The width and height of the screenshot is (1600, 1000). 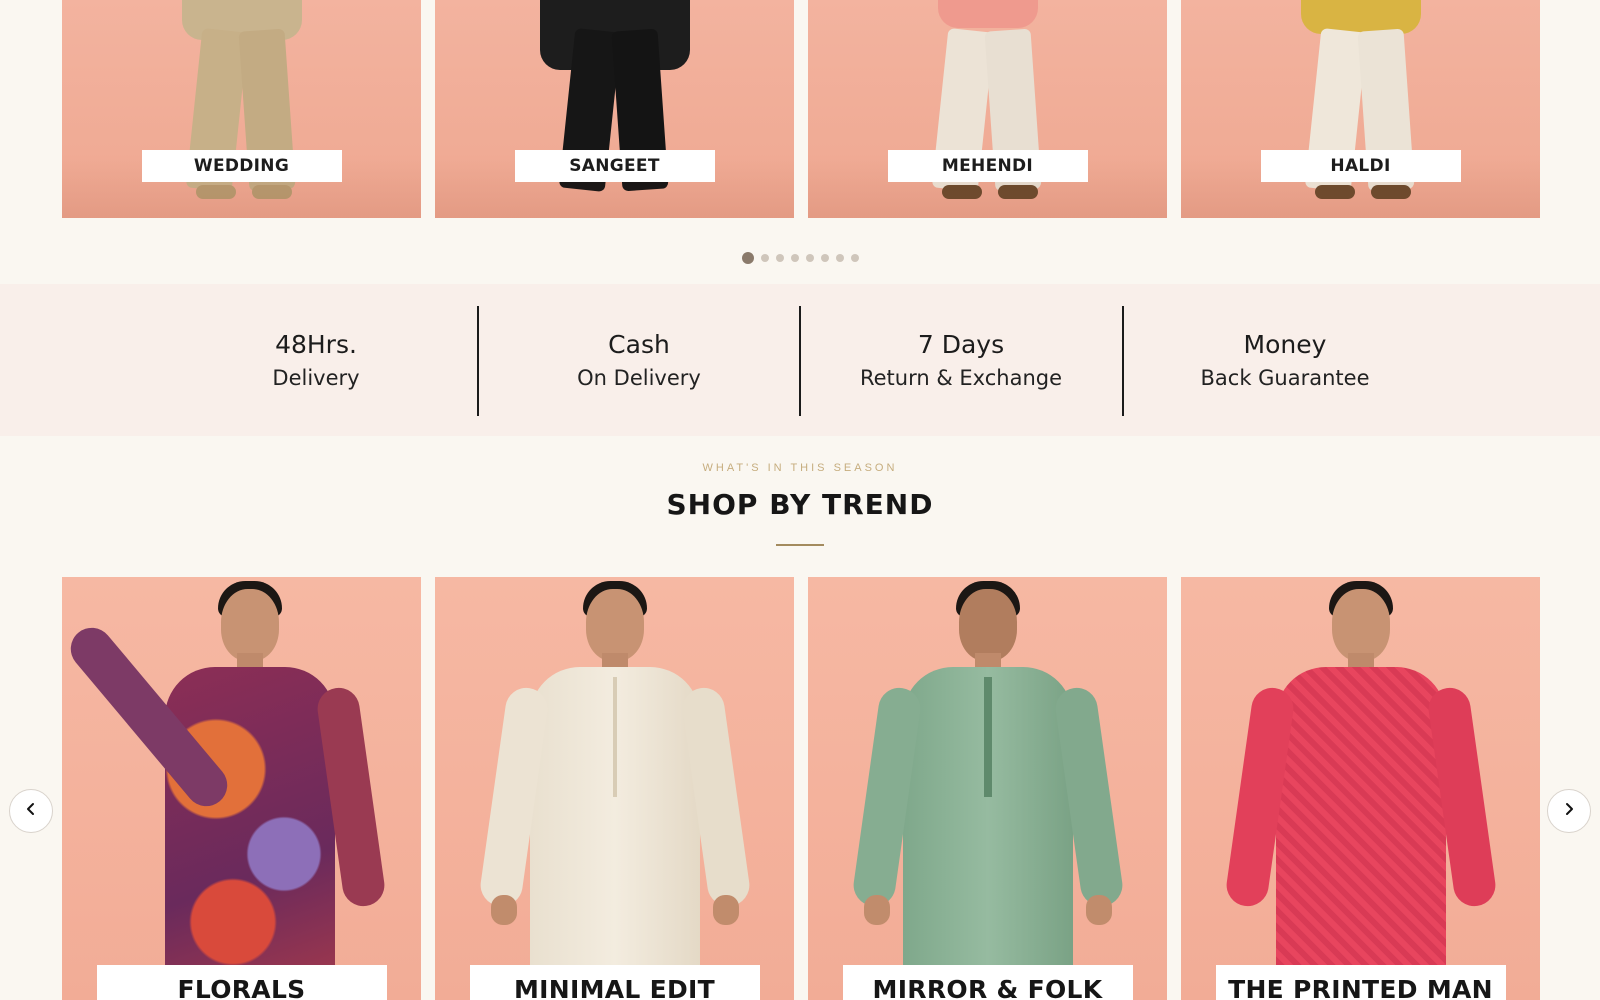 What do you see at coordinates (316, 344) in the screenshot?
I see `feature-title: 48Hrs.` at bounding box center [316, 344].